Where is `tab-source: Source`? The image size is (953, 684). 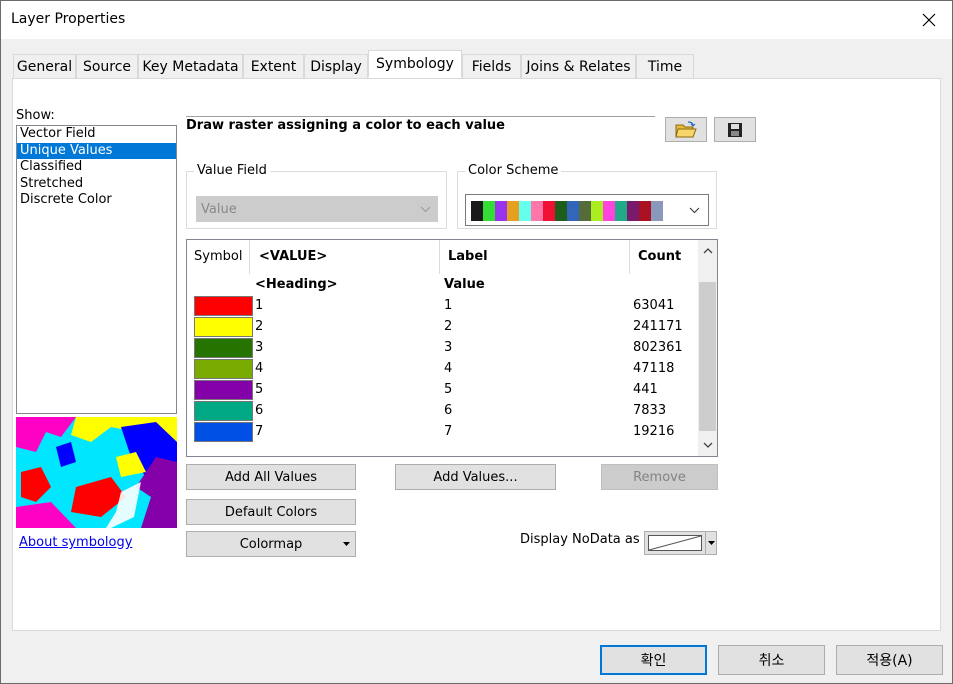 tab-source: Source is located at coordinates (107, 66).